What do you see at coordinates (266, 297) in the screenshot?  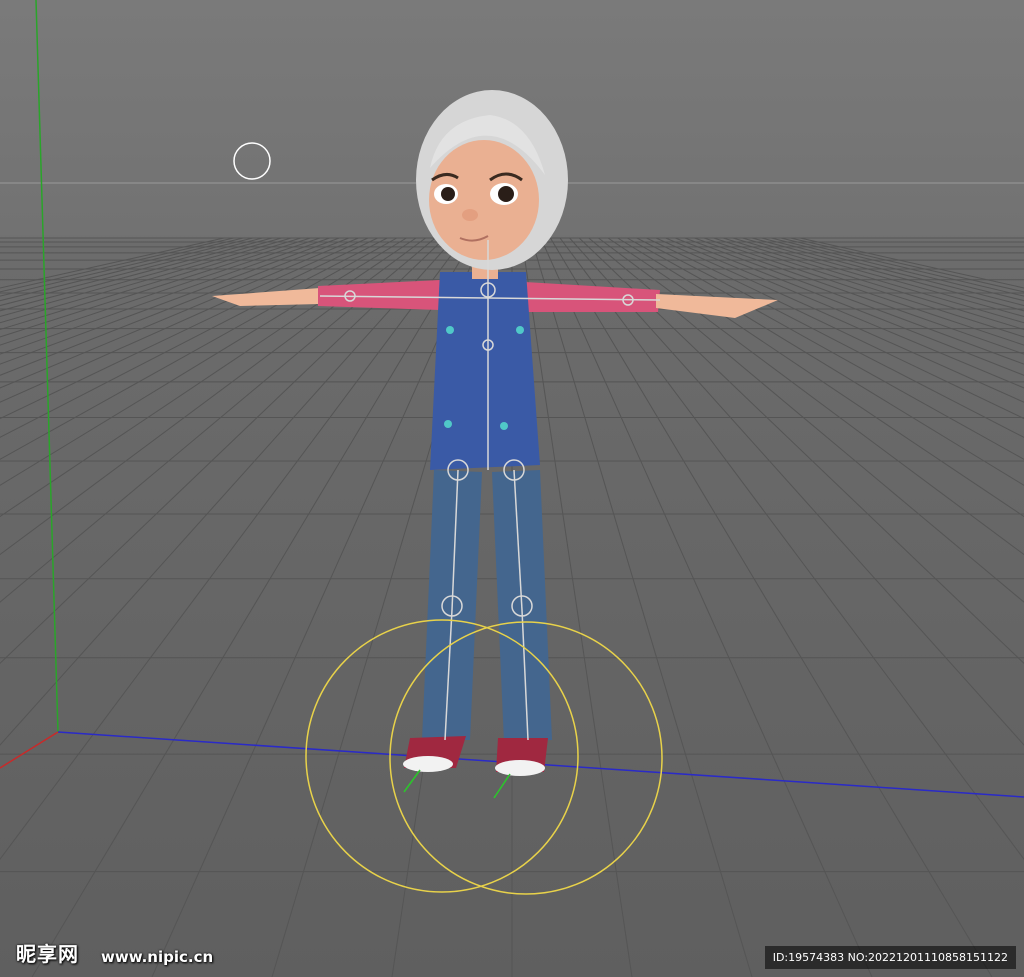 I see `left-hand` at bounding box center [266, 297].